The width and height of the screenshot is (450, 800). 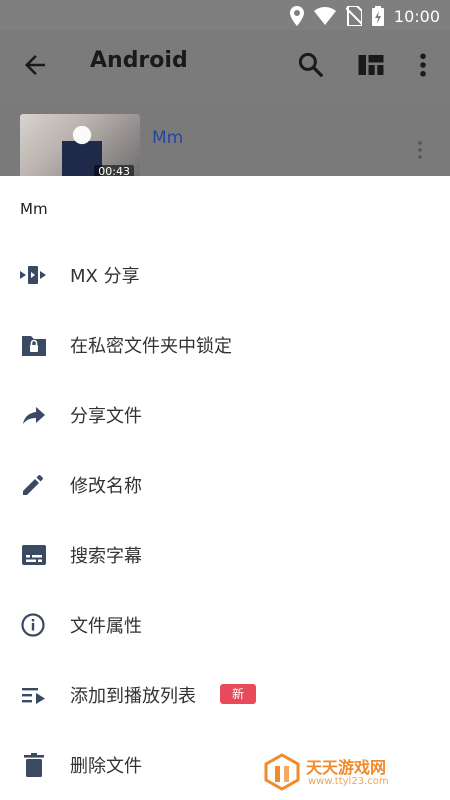 What do you see at coordinates (34, 346) in the screenshot?
I see `locked-folder-icon` at bounding box center [34, 346].